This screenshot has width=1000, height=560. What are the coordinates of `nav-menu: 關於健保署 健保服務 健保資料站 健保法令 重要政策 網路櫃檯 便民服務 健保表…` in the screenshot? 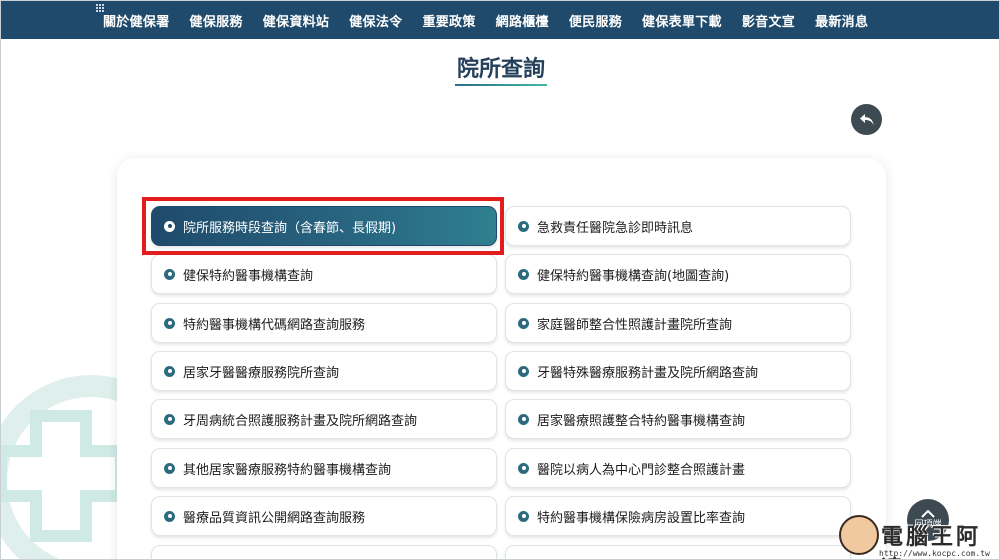 It's located at (495, 20).